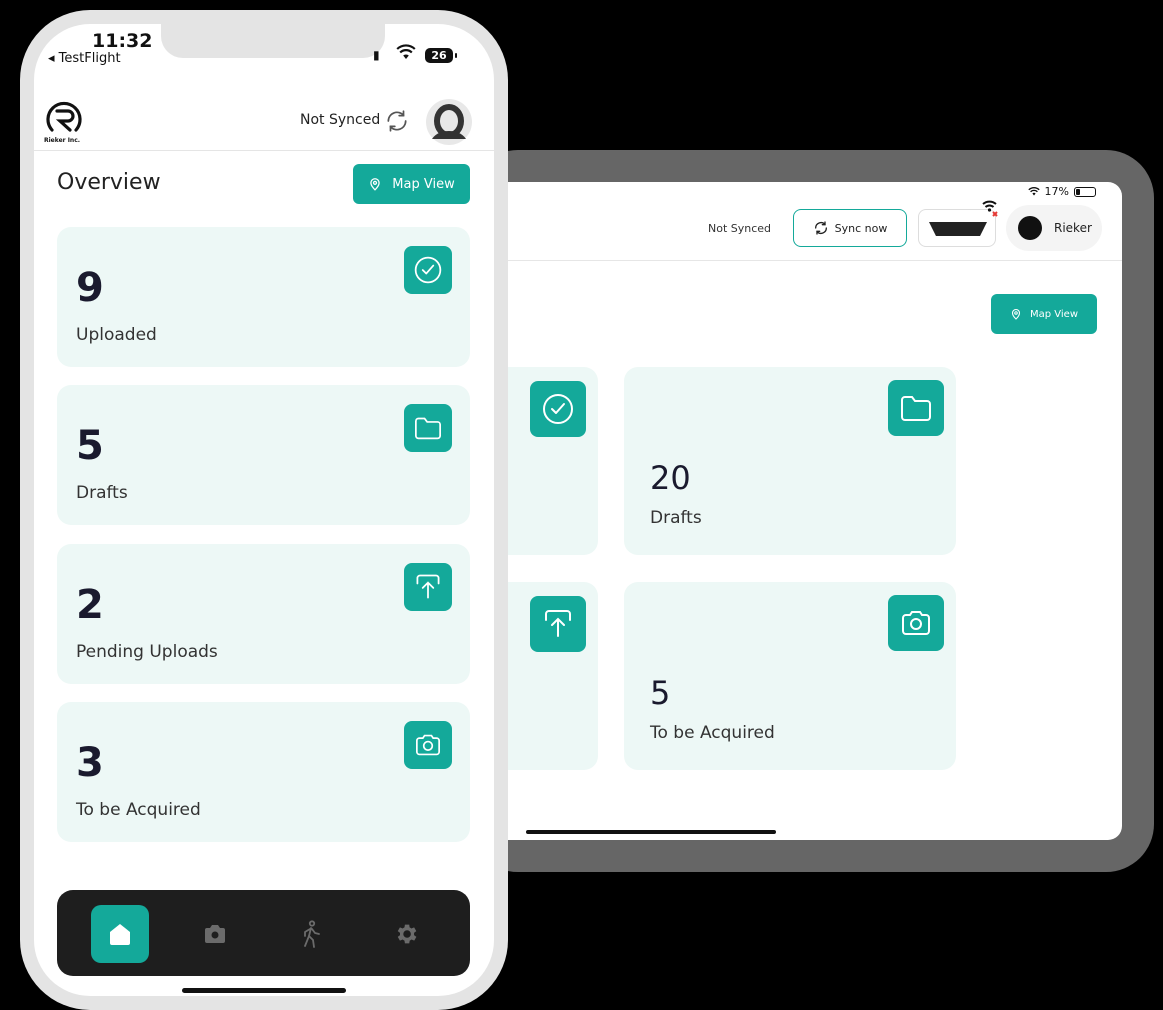 The width and height of the screenshot is (1163, 1010). I want to click on pending-uploads-count: 2, so click(90, 605).